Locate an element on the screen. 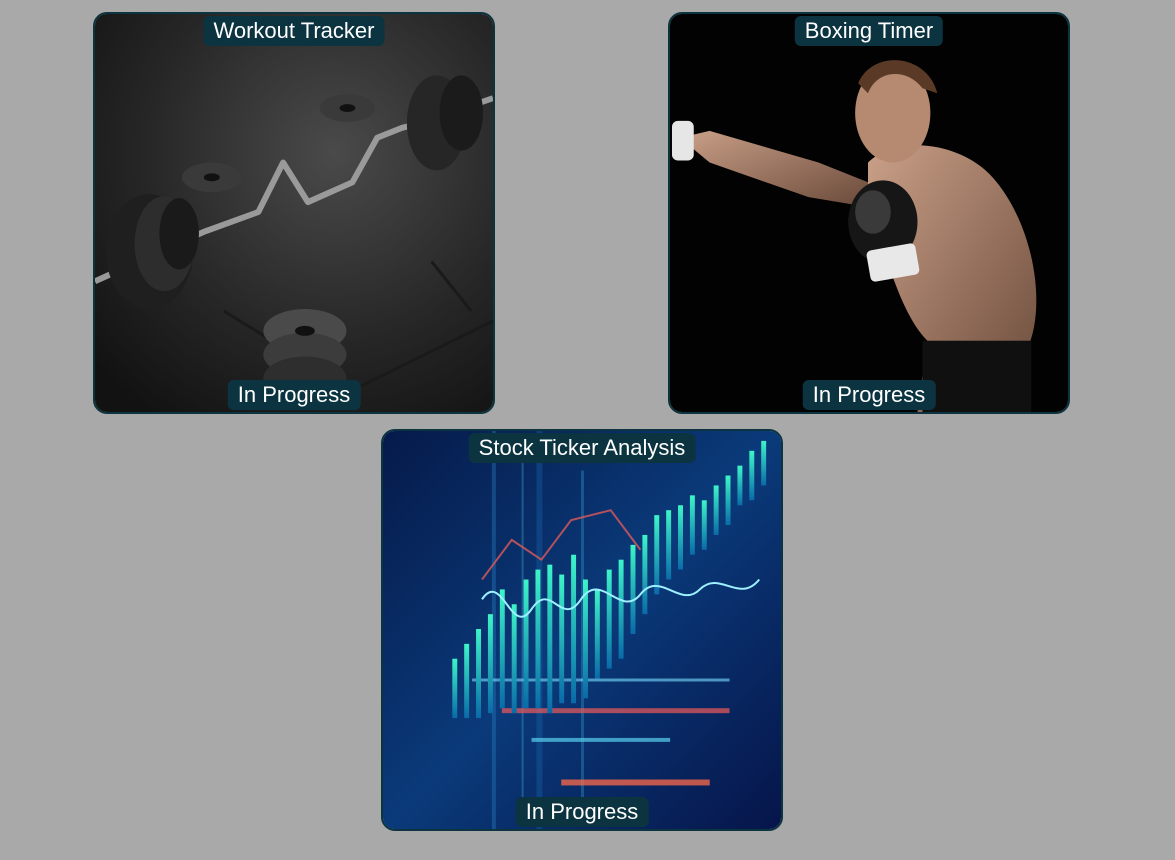 This screenshot has height=860, width=1175. project-title: Workout Tracker is located at coordinates (294, 31).